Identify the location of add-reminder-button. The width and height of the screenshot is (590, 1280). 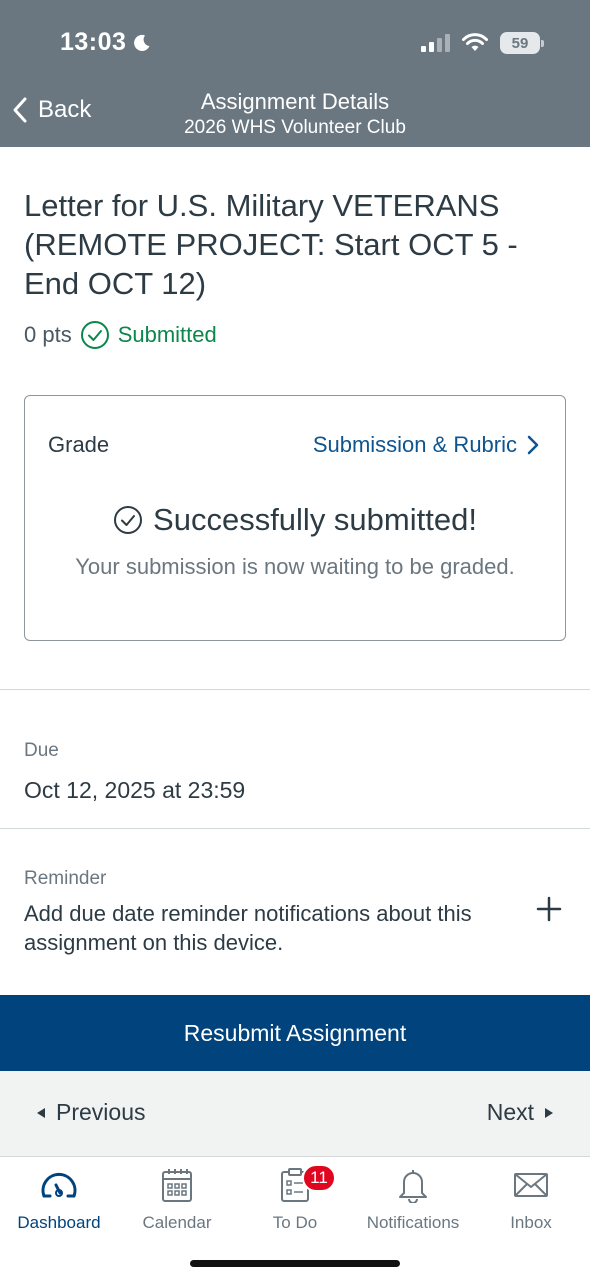
(549, 911).